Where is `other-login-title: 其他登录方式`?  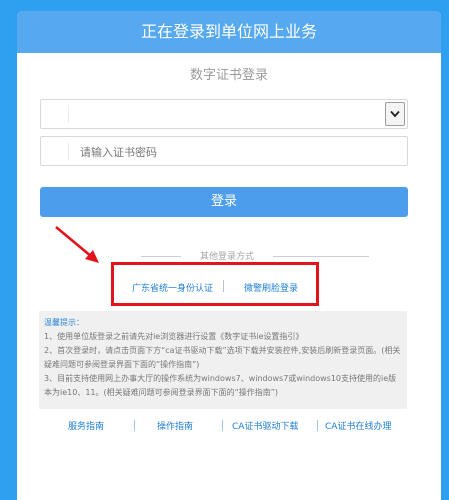 other-login-title: 其他登录方式 is located at coordinates (226, 257).